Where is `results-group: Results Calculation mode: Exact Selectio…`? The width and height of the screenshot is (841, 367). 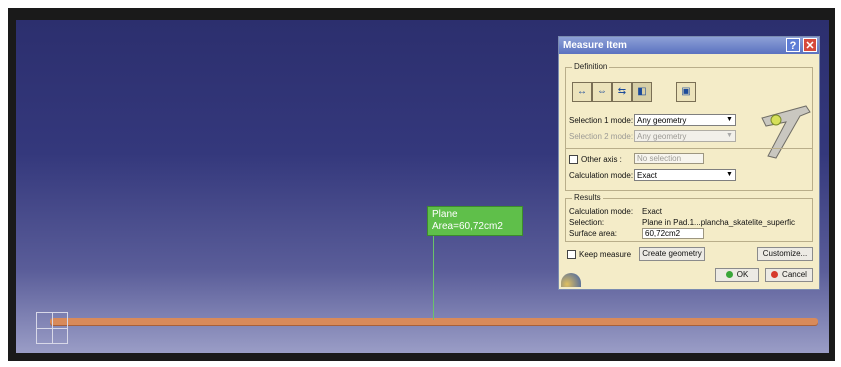 results-group: Results Calculation mode: Exact Selectio… is located at coordinates (689, 217).